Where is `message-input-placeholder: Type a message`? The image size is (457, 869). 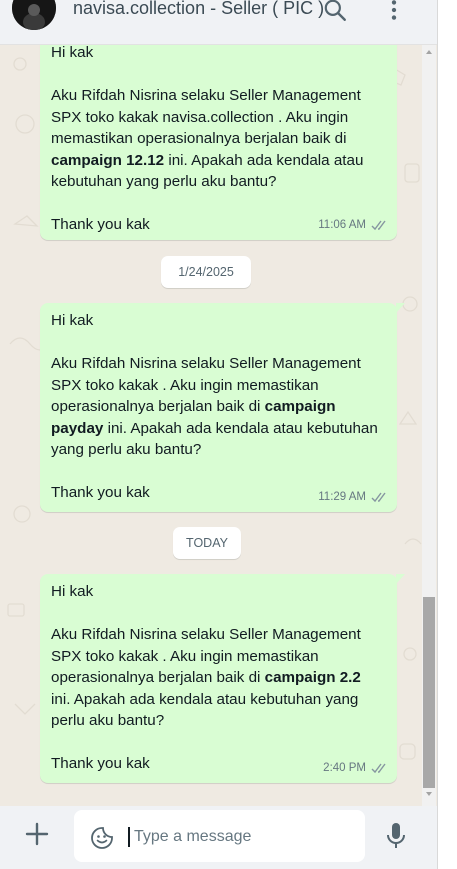 message-input-placeholder: Type a message is located at coordinates (193, 836).